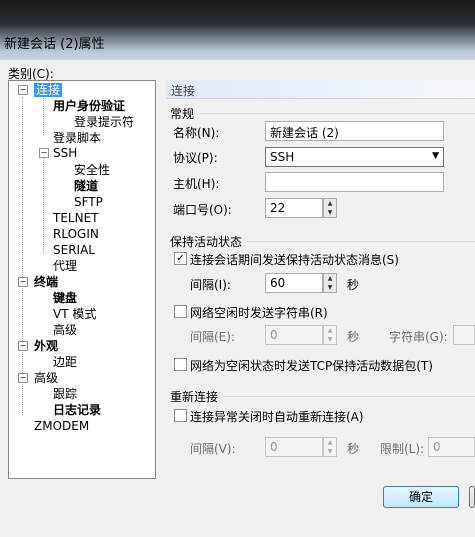  Describe the element at coordinates (77, 138) in the screenshot. I see `tree-item-login-script: 登录脚本` at that location.